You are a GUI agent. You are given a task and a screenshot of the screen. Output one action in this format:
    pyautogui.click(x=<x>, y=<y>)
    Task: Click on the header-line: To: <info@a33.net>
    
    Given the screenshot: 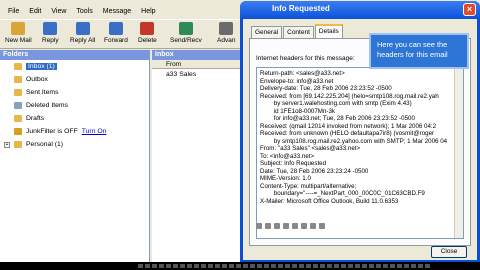 What is the action you would take?
    pyautogui.click(x=287, y=156)
    